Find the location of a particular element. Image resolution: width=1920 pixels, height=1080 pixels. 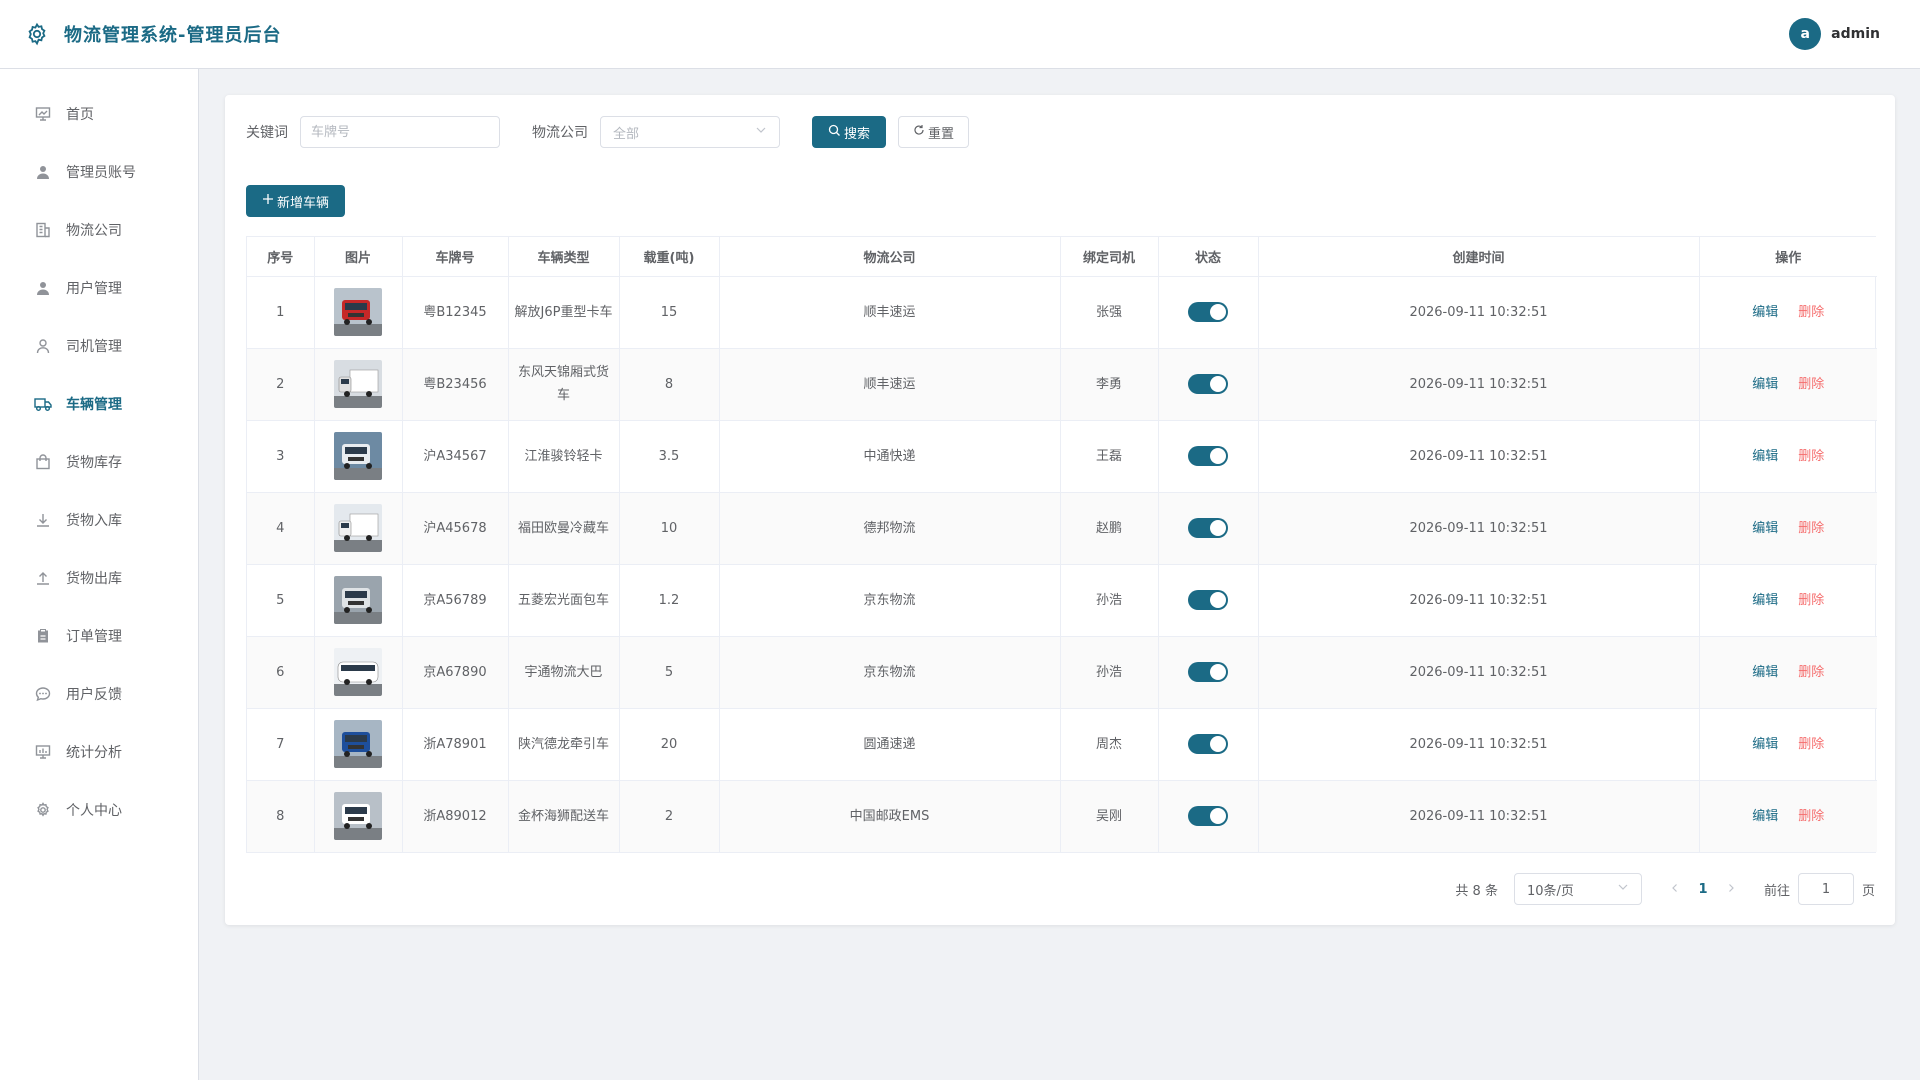

sidebar-item-2: 物流公司 is located at coordinates (99, 230).